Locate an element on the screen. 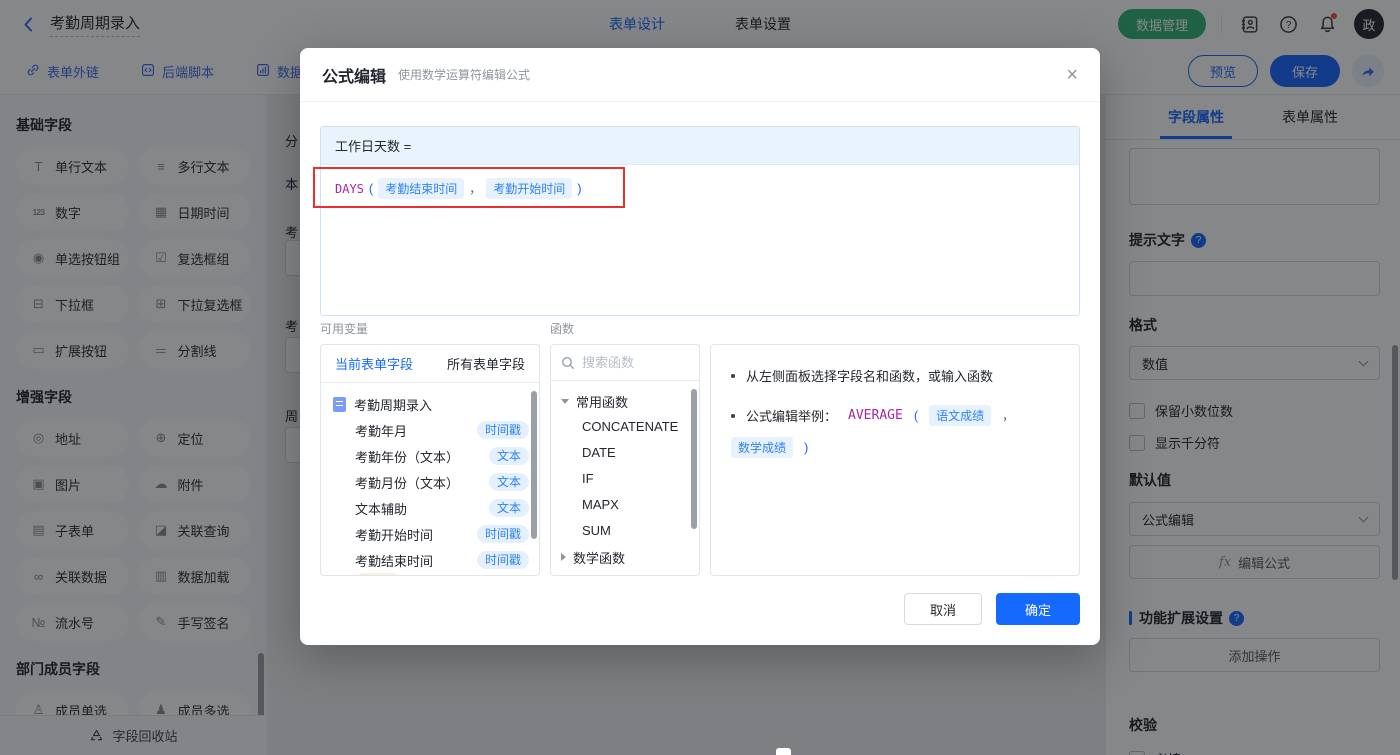  variable-field-row: 考勤结束时间 时间戳 is located at coordinates (430, 560).